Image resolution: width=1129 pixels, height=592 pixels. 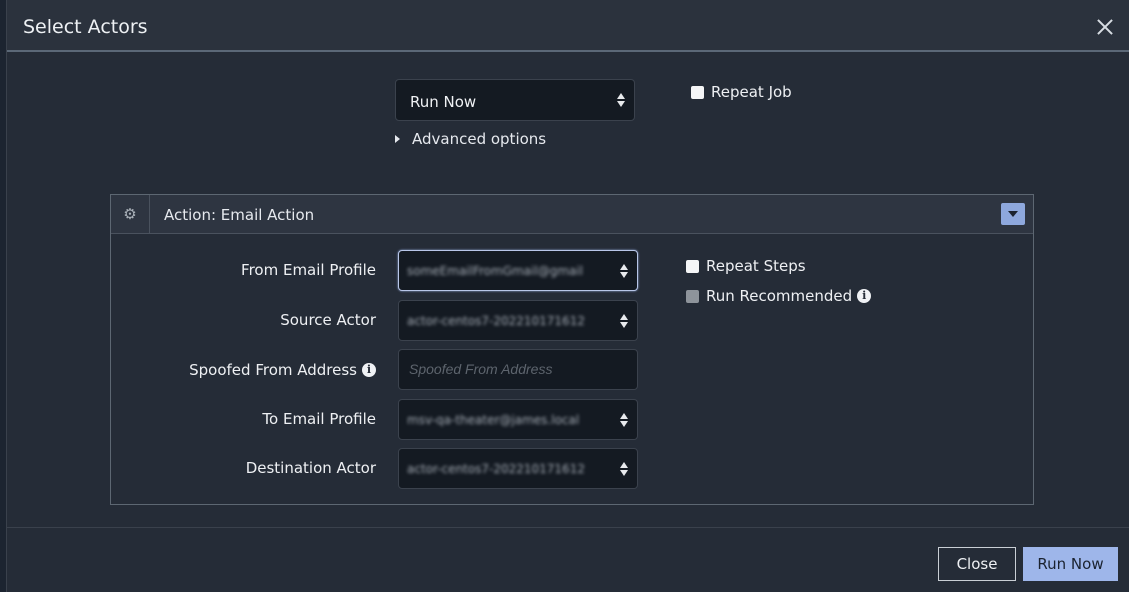 What do you see at coordinates (1013, 214) in the screenshot?
I see `collapse-button` at bounding box center [1013, 214].